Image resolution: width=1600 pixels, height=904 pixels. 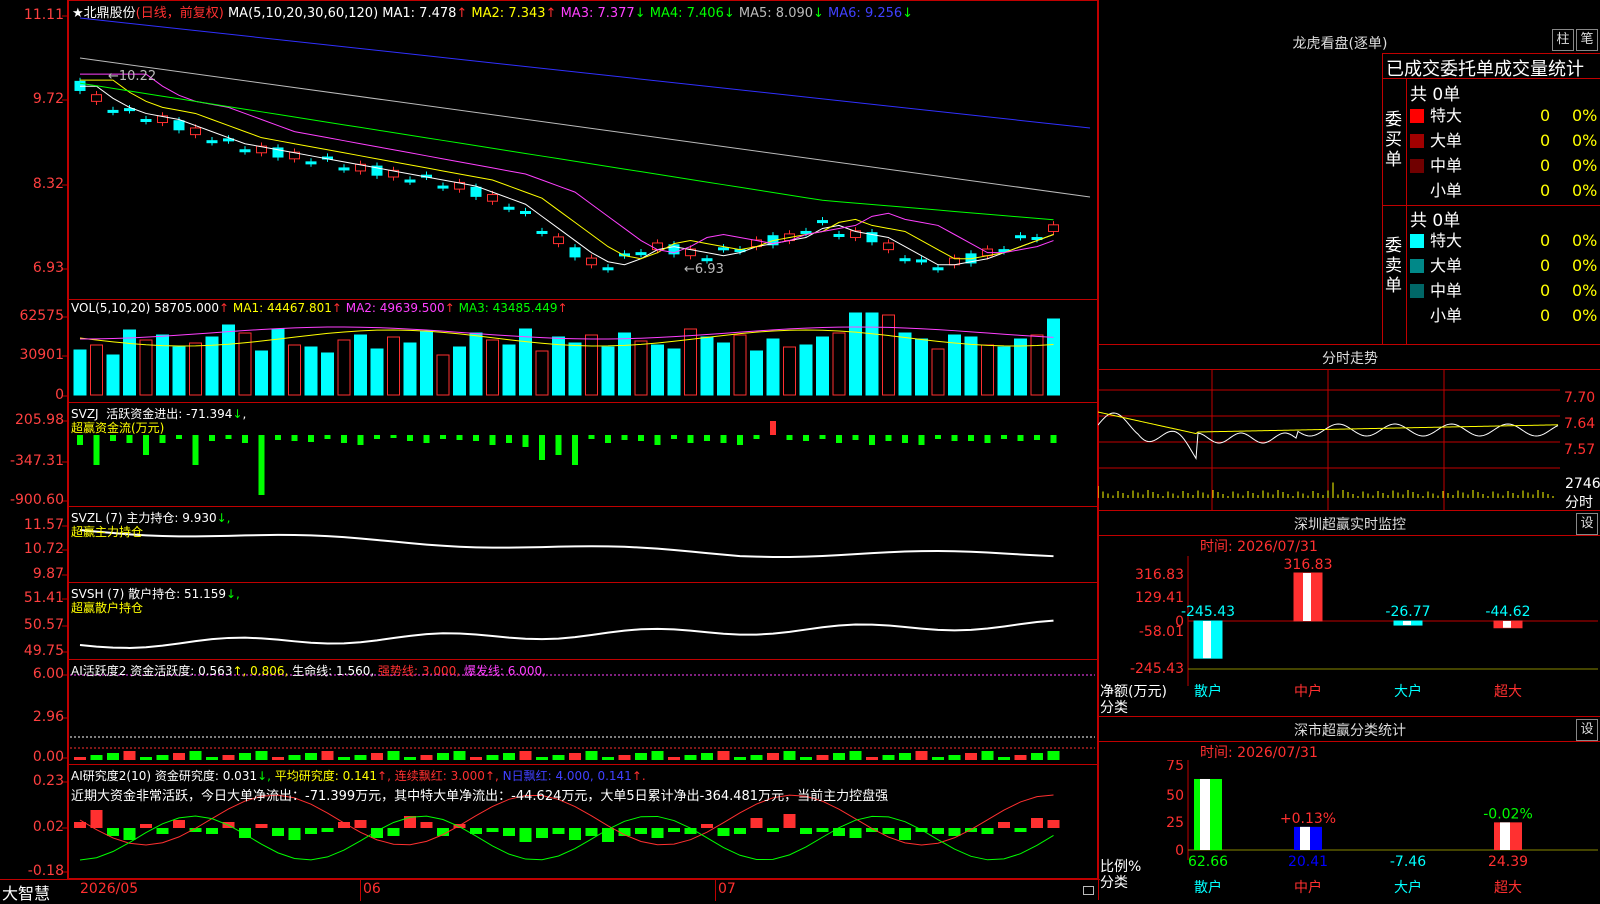 What do you see at coordinates (1350, 525) in the screenshot?
I see `sz-title: 深圳超赢实时监控` at bounding box center [1350, 525].